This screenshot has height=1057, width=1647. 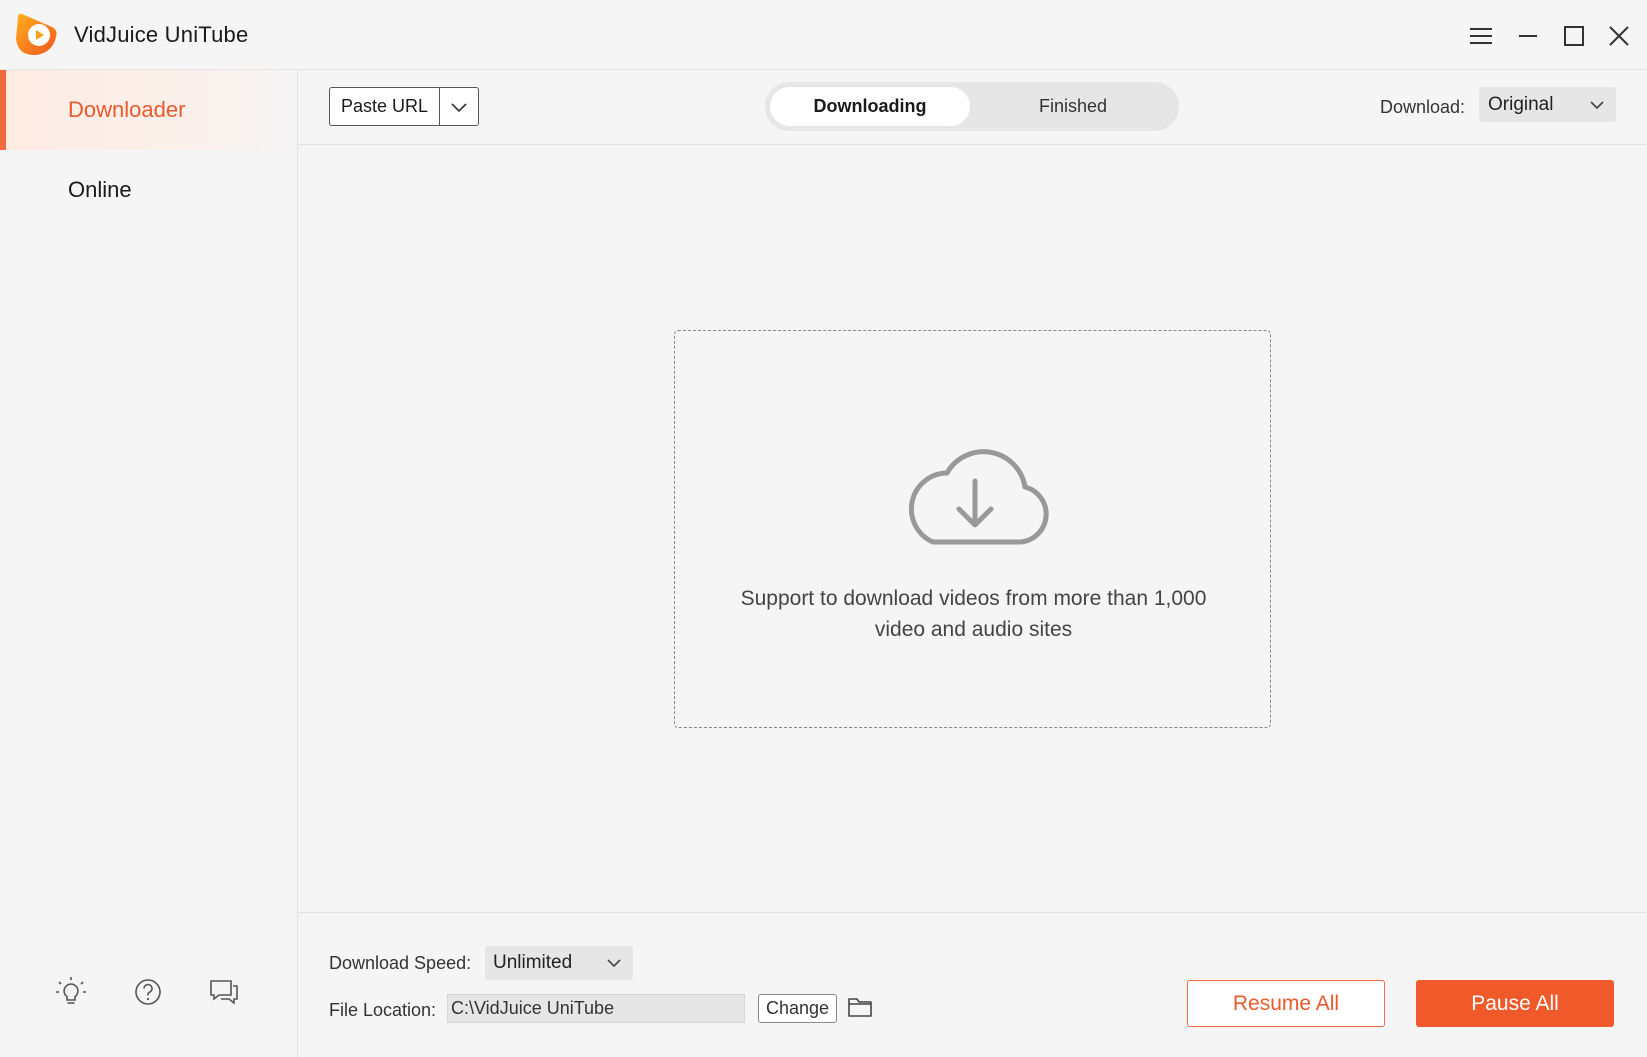 What do you see at coordinates (71, 992) in the screenshot?
I see `lightbulb-icon` at bounding box center [71, 992].